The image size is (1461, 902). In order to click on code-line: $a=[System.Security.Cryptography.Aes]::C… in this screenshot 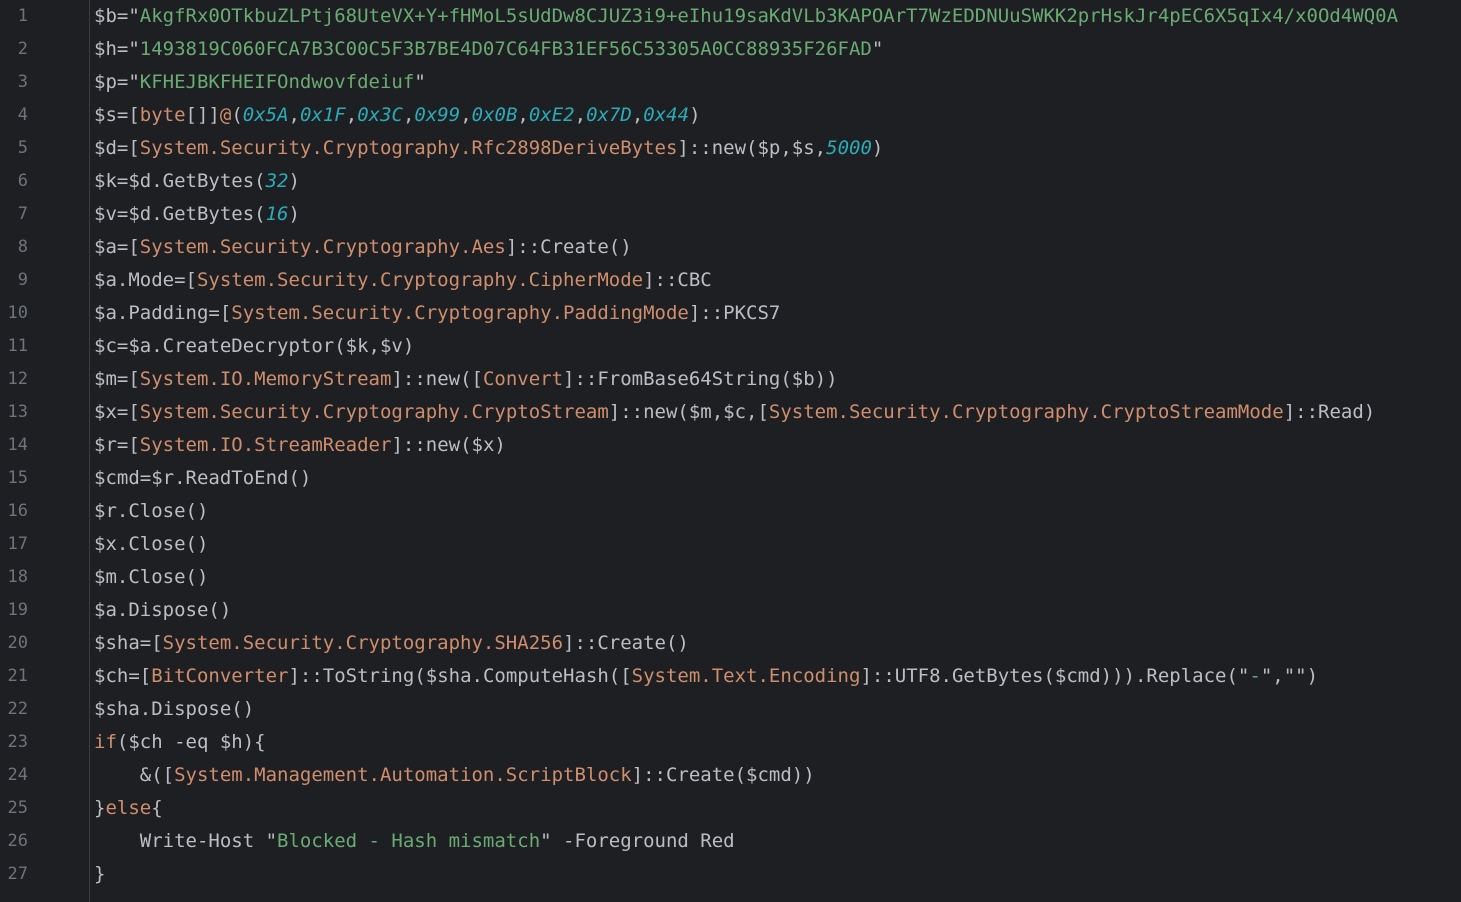, I will do `click(363, 247)`.